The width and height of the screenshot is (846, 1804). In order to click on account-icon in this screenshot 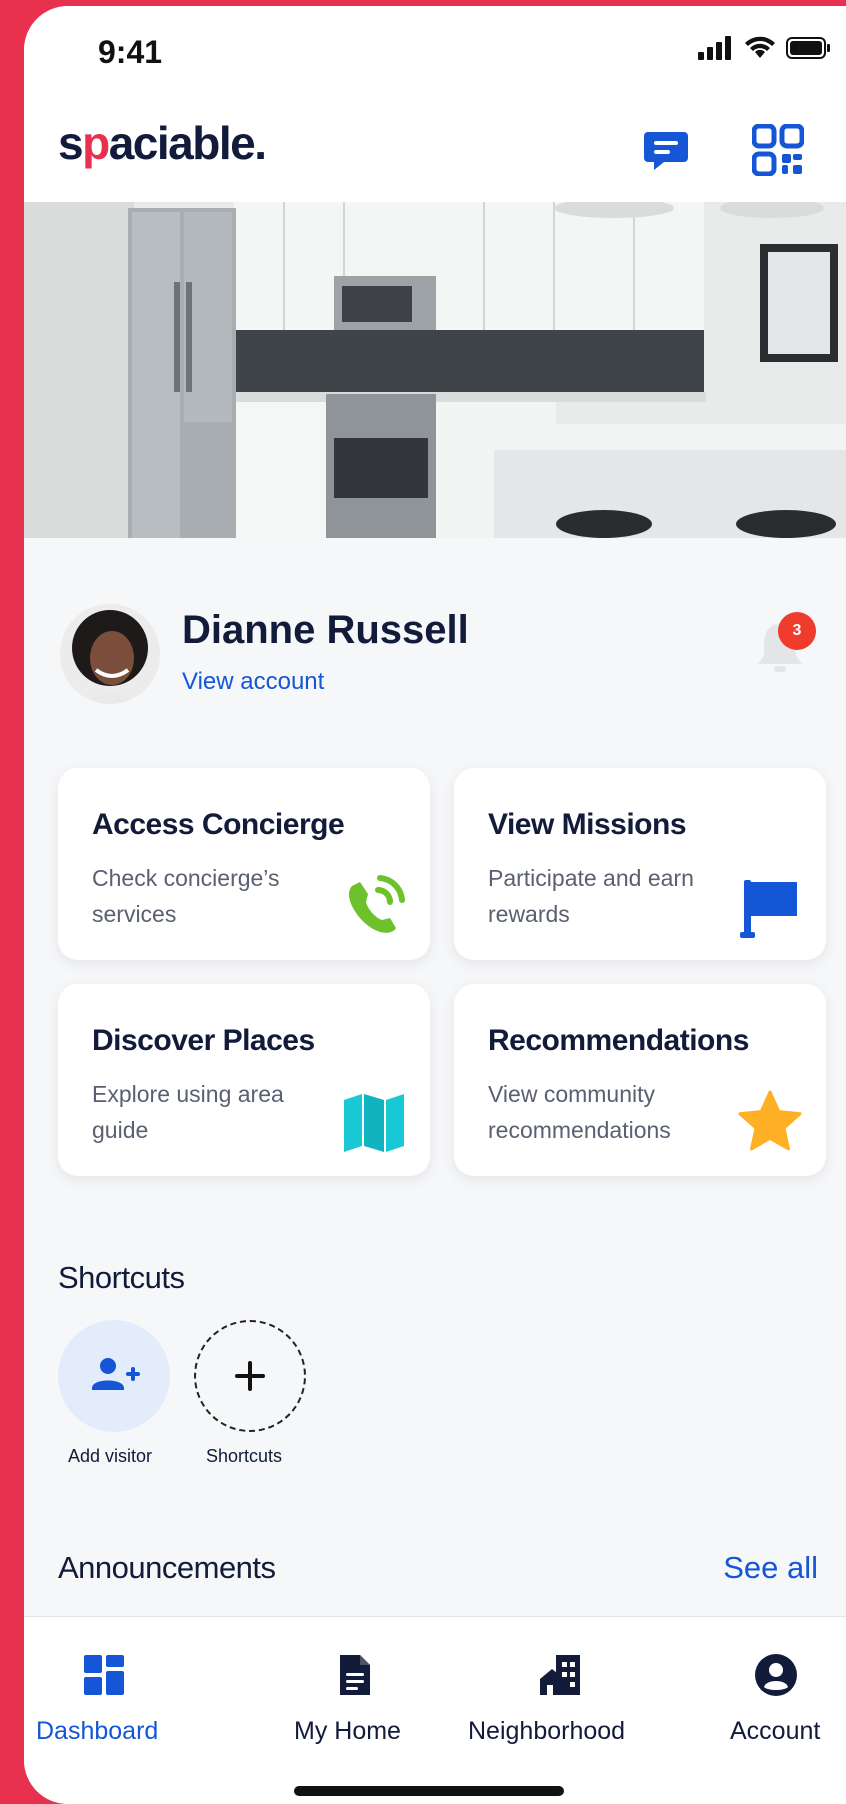, I will do `click(776, 1675)`.